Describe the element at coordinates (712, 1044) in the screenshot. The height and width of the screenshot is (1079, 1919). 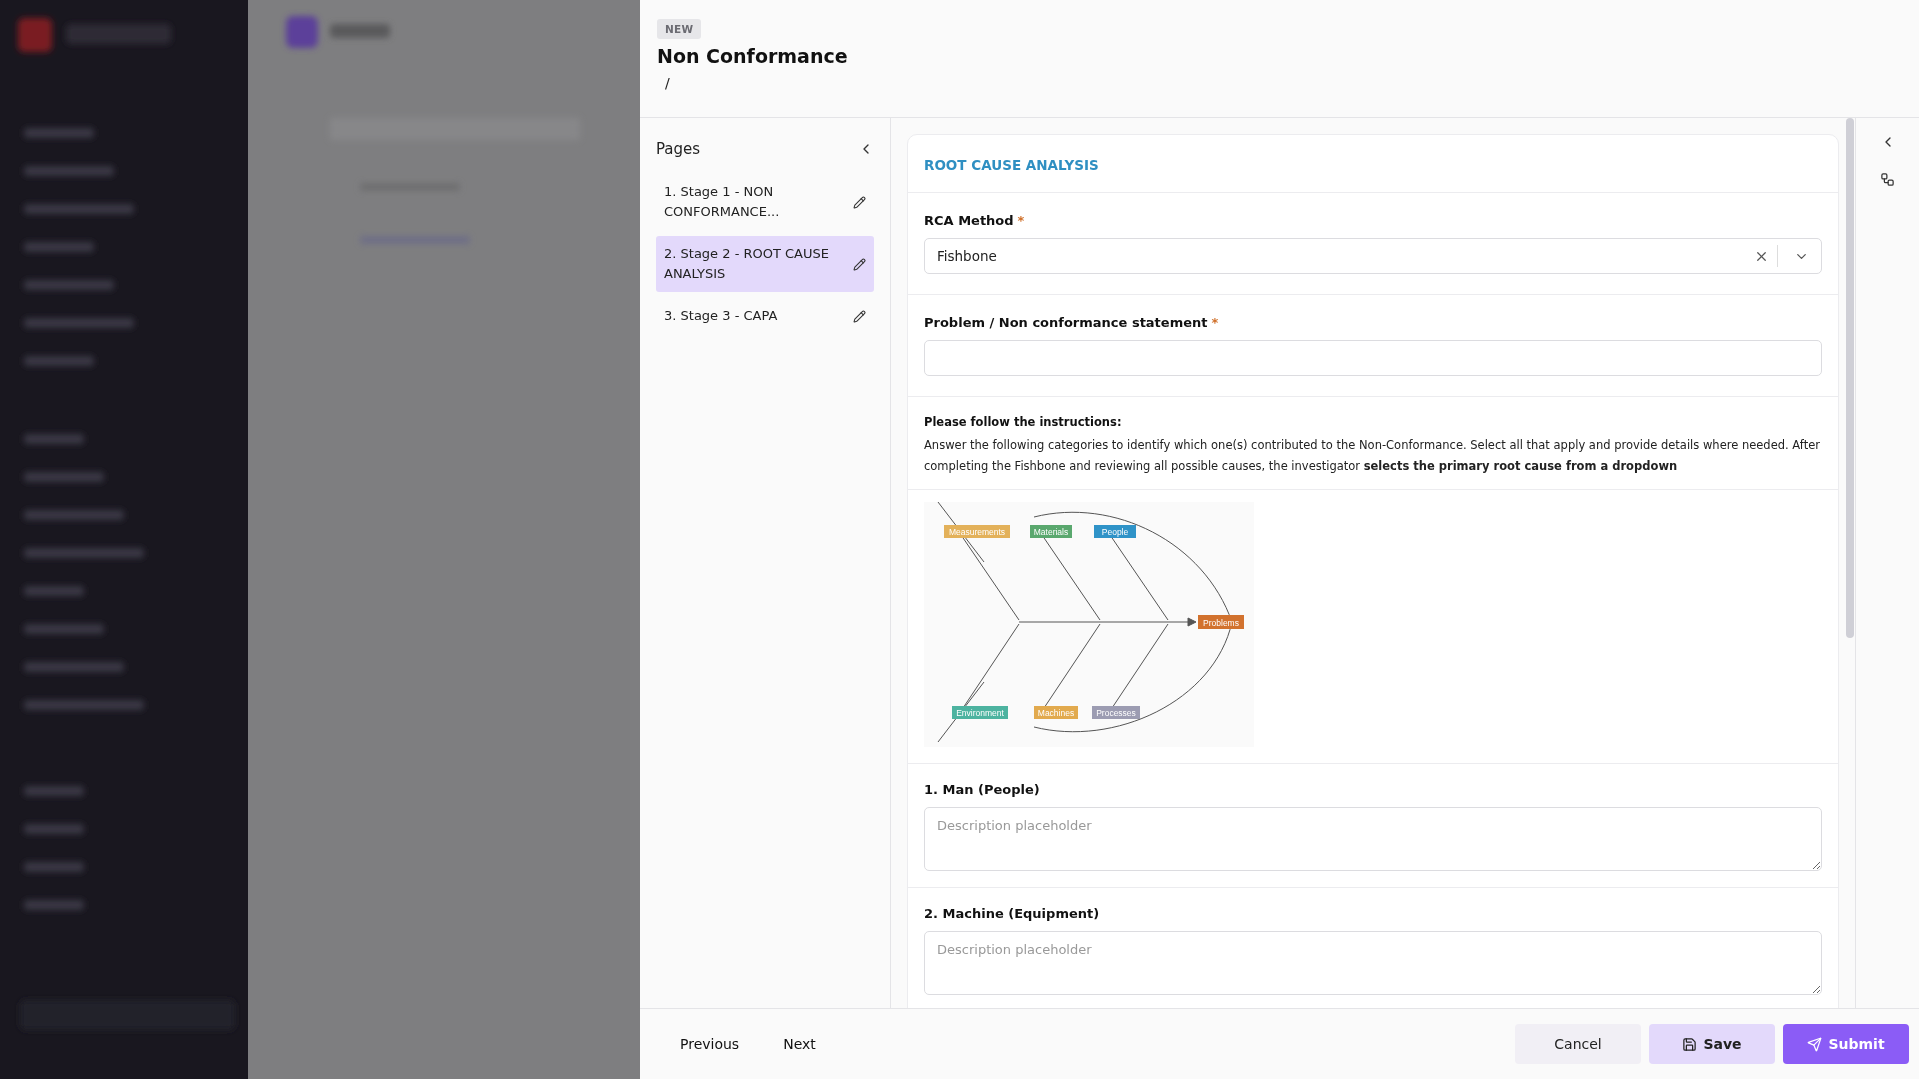
I see `nav-button: Previous` at that location.